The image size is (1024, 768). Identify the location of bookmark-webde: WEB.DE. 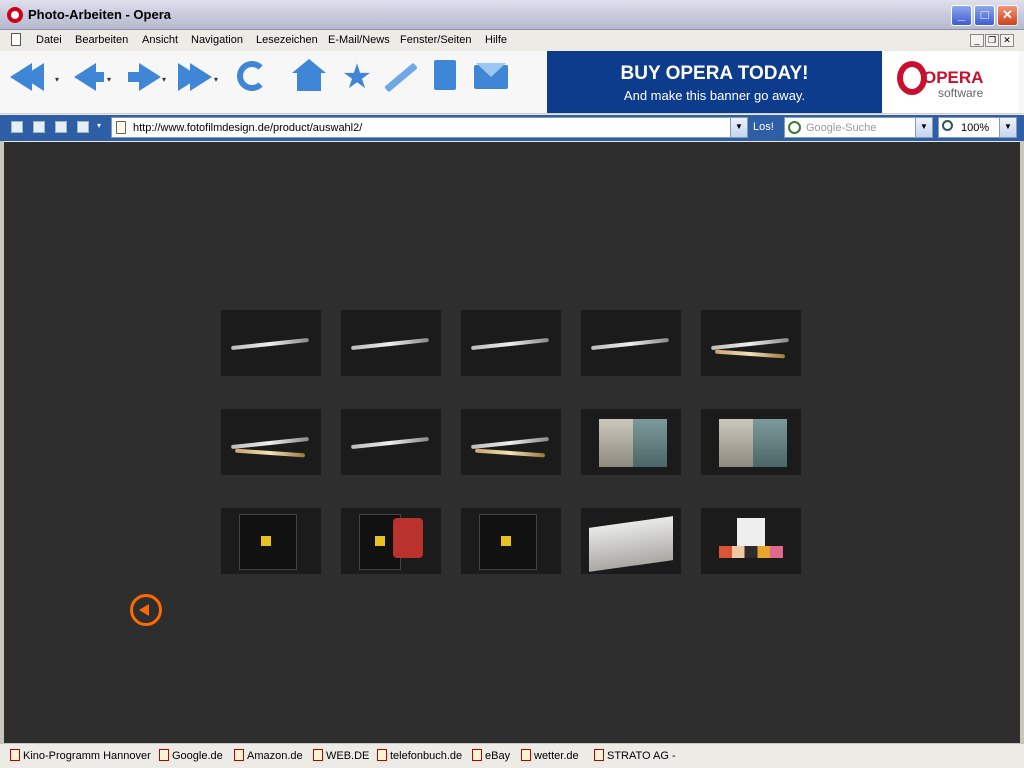
(341, 755).